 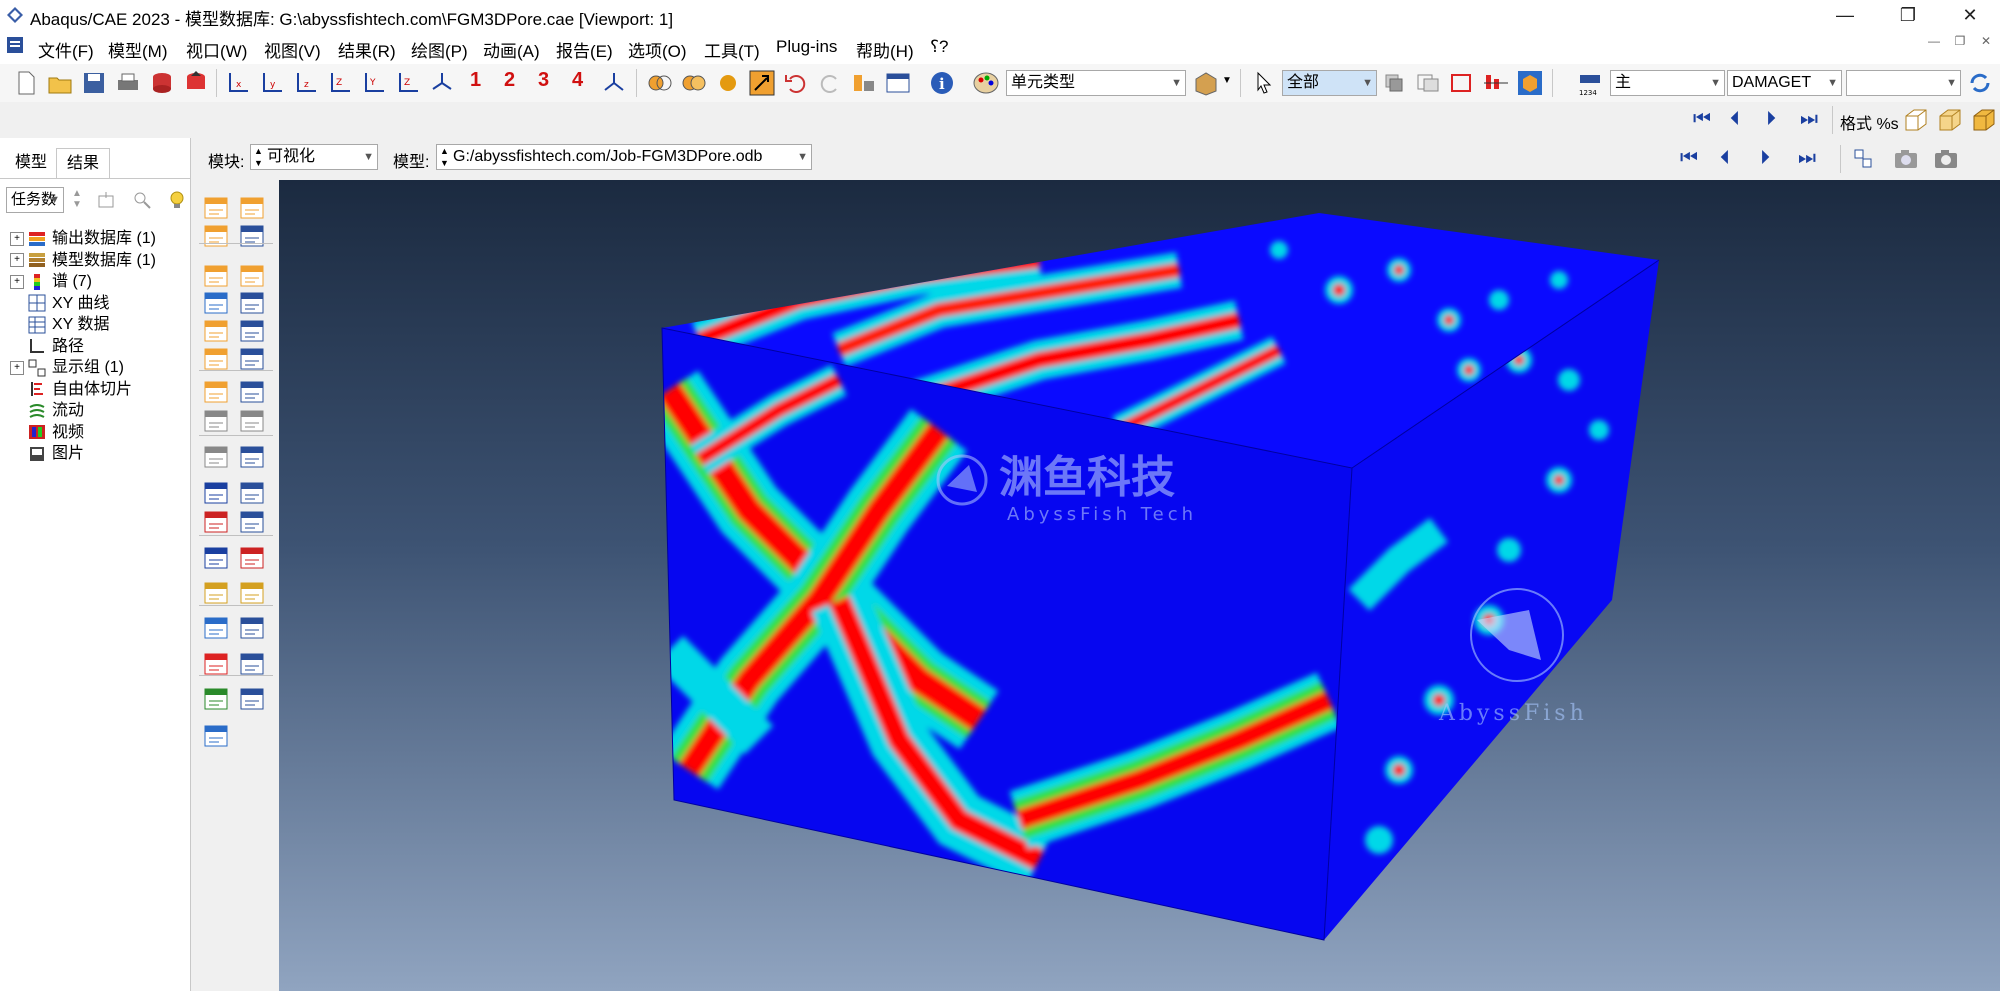 What do you see at coordinates (77, 199) in the screenshot?
I see `up-down-arrows-icon: ▲ ▼` at bounding box center [77, 199].